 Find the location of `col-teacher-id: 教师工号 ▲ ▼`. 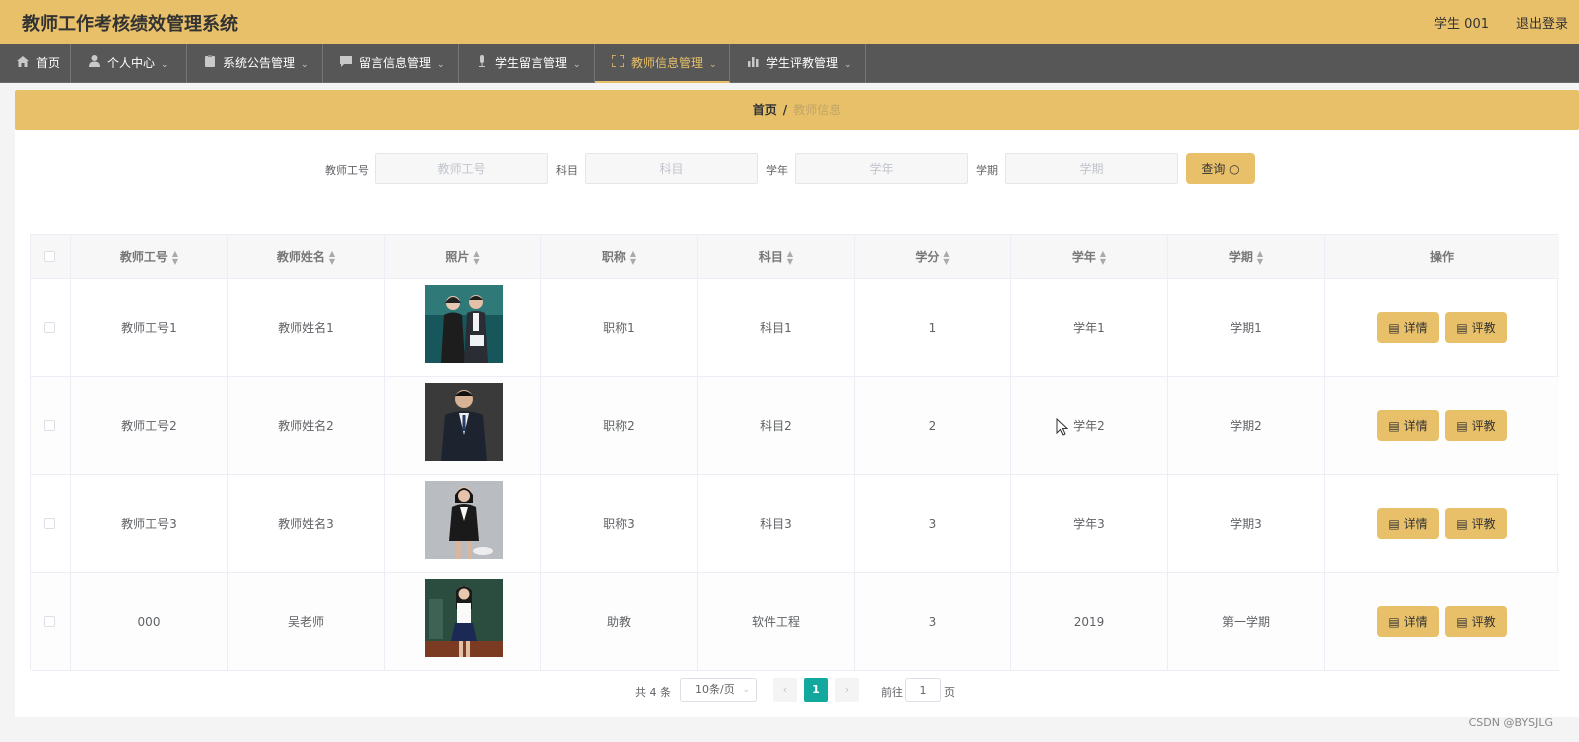

col-teacher-id: 教师工号 ▲ ▼ is located at coordinates (149, 257).